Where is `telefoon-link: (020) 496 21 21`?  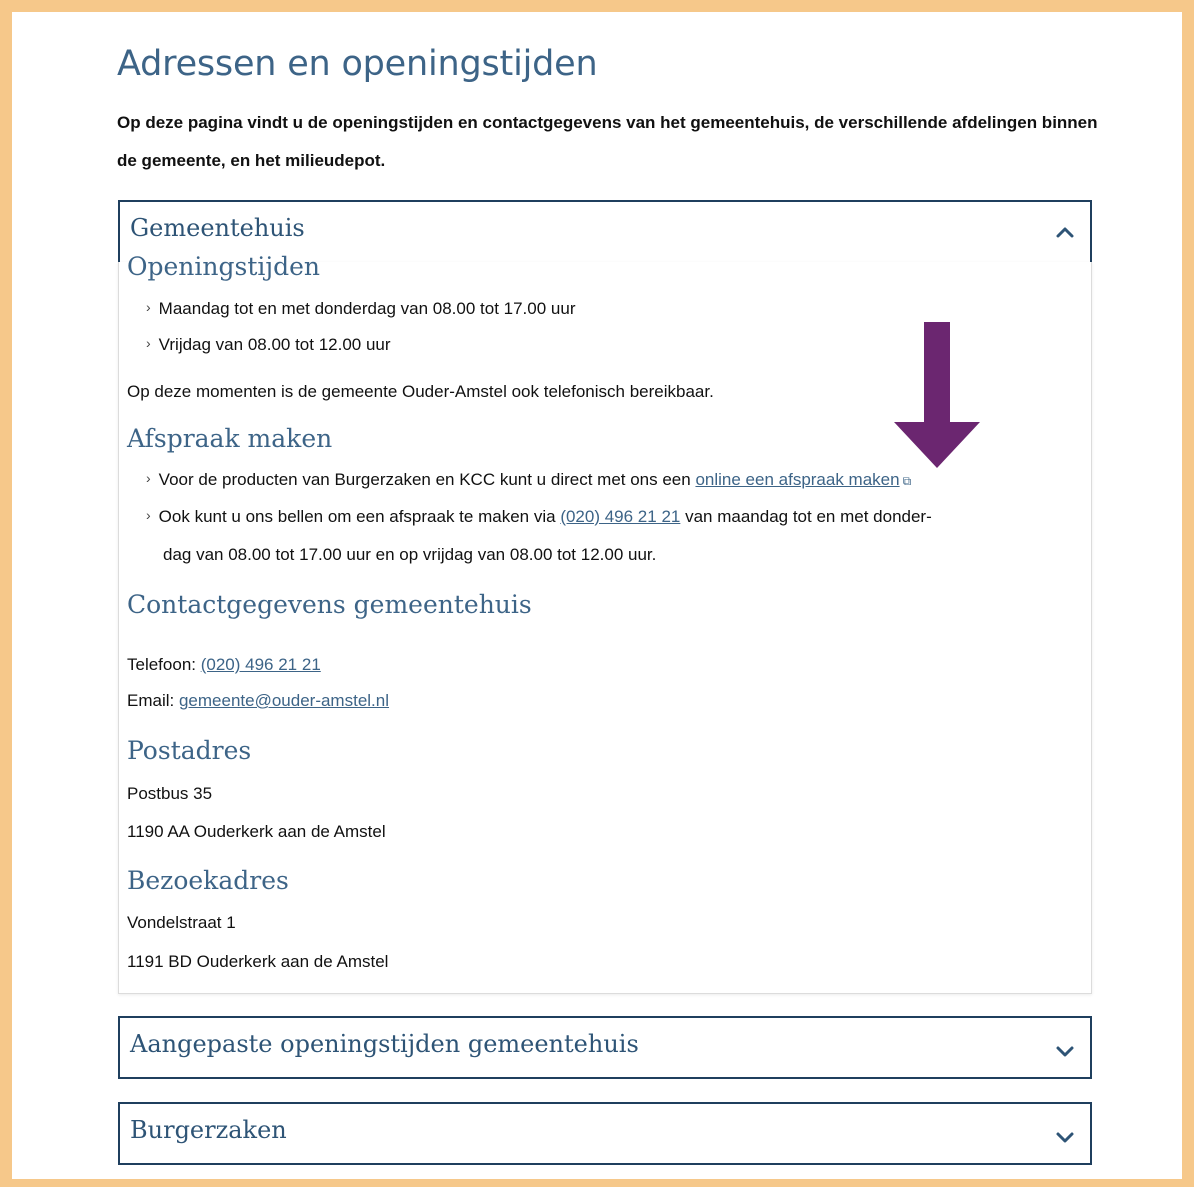 telefoon-link: (020) 496 21 21 is located at coordinates (261, 664).